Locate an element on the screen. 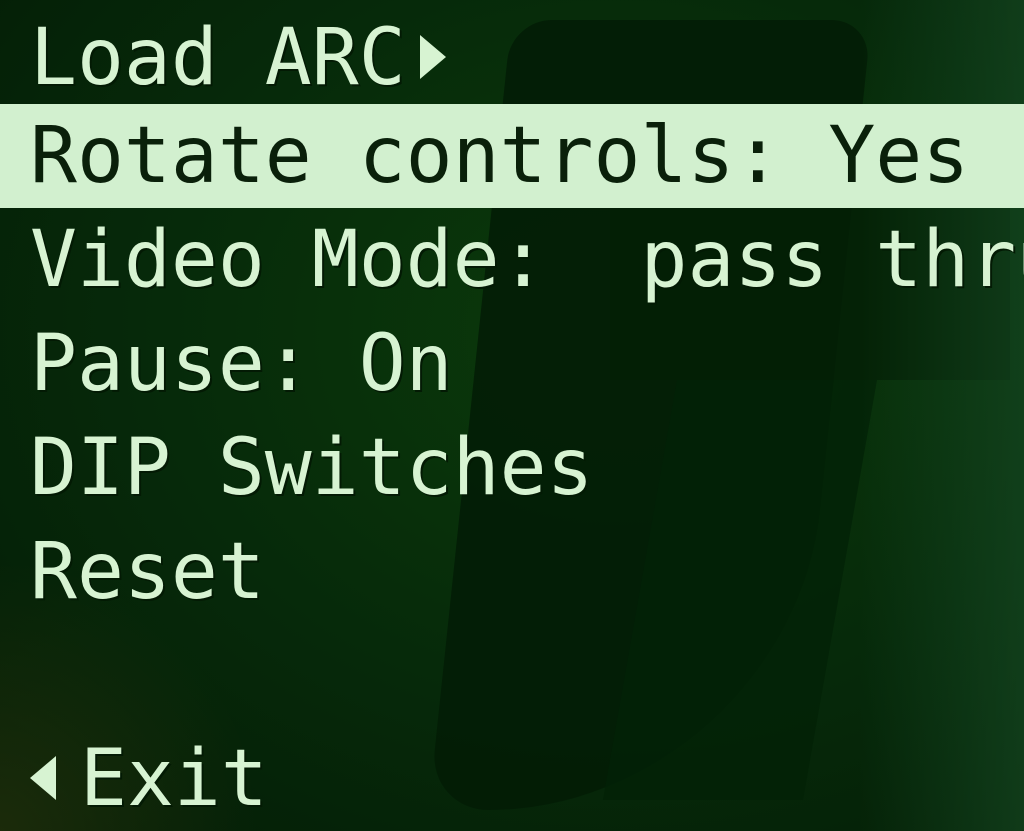 This screenshot has height=831, width=1024. menu-item-video-mode: Video Mode: pass thru is located at coordinates (512, 260).